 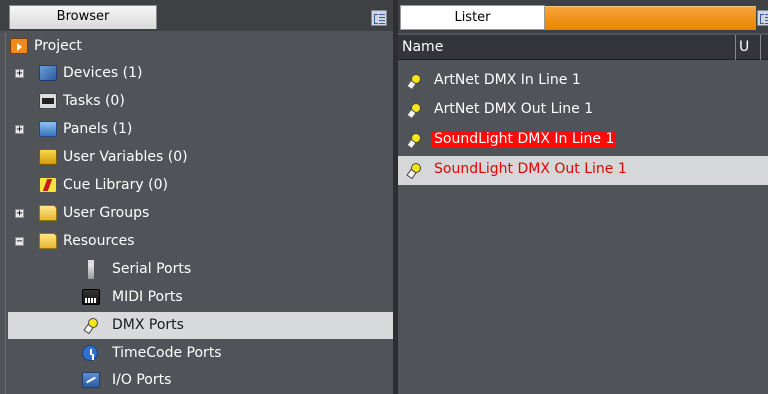 I want to click on tree-item-label: Cue Library (0), so click(x=115, y=185).